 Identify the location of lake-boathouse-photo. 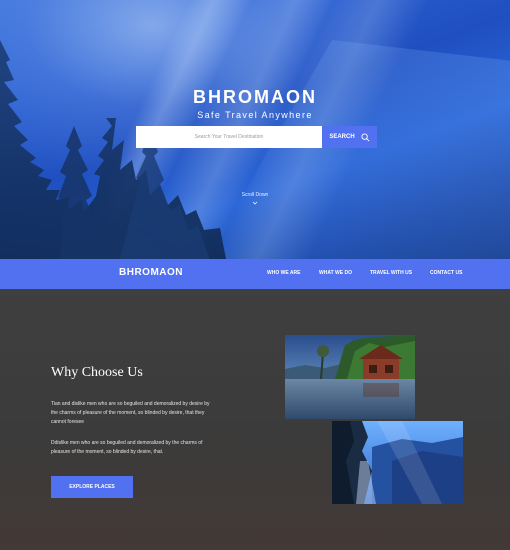
(350, 377).